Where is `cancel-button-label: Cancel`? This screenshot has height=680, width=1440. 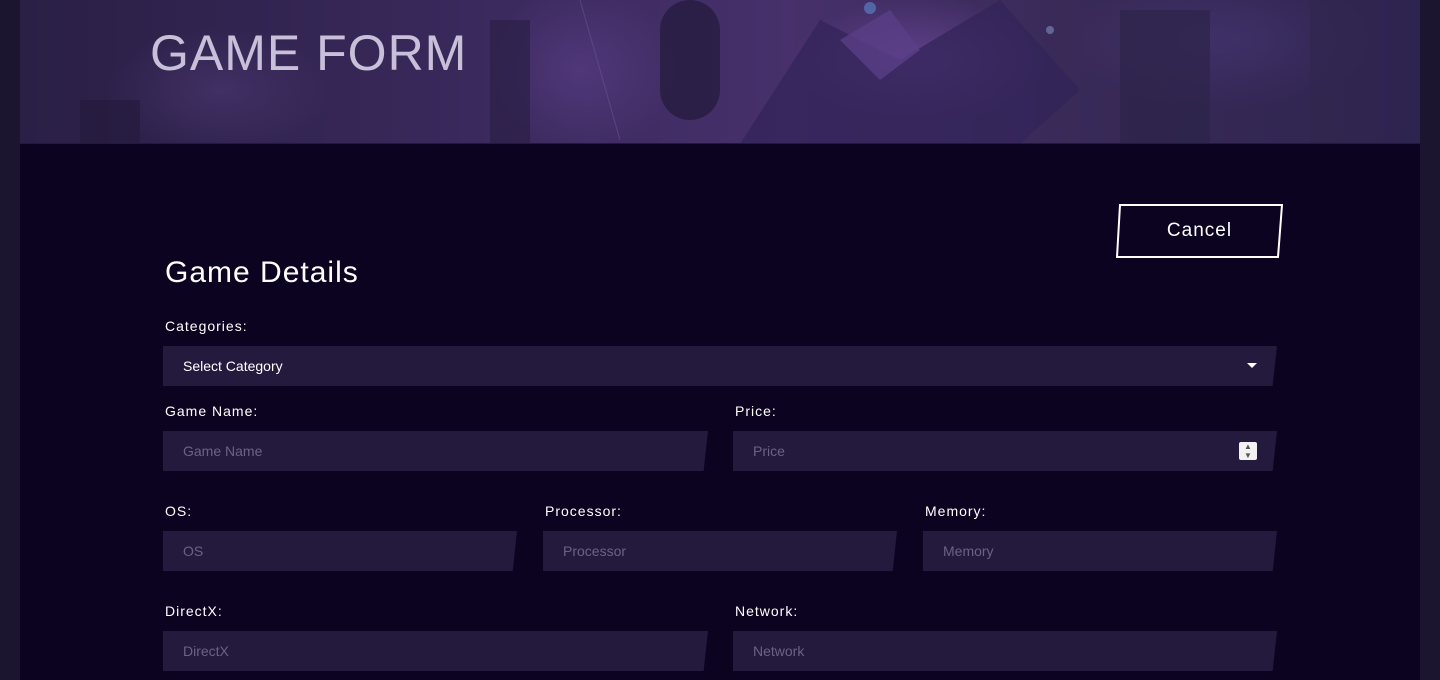
cancel-button-label: Cancel is located at coordinates (1199, 230).